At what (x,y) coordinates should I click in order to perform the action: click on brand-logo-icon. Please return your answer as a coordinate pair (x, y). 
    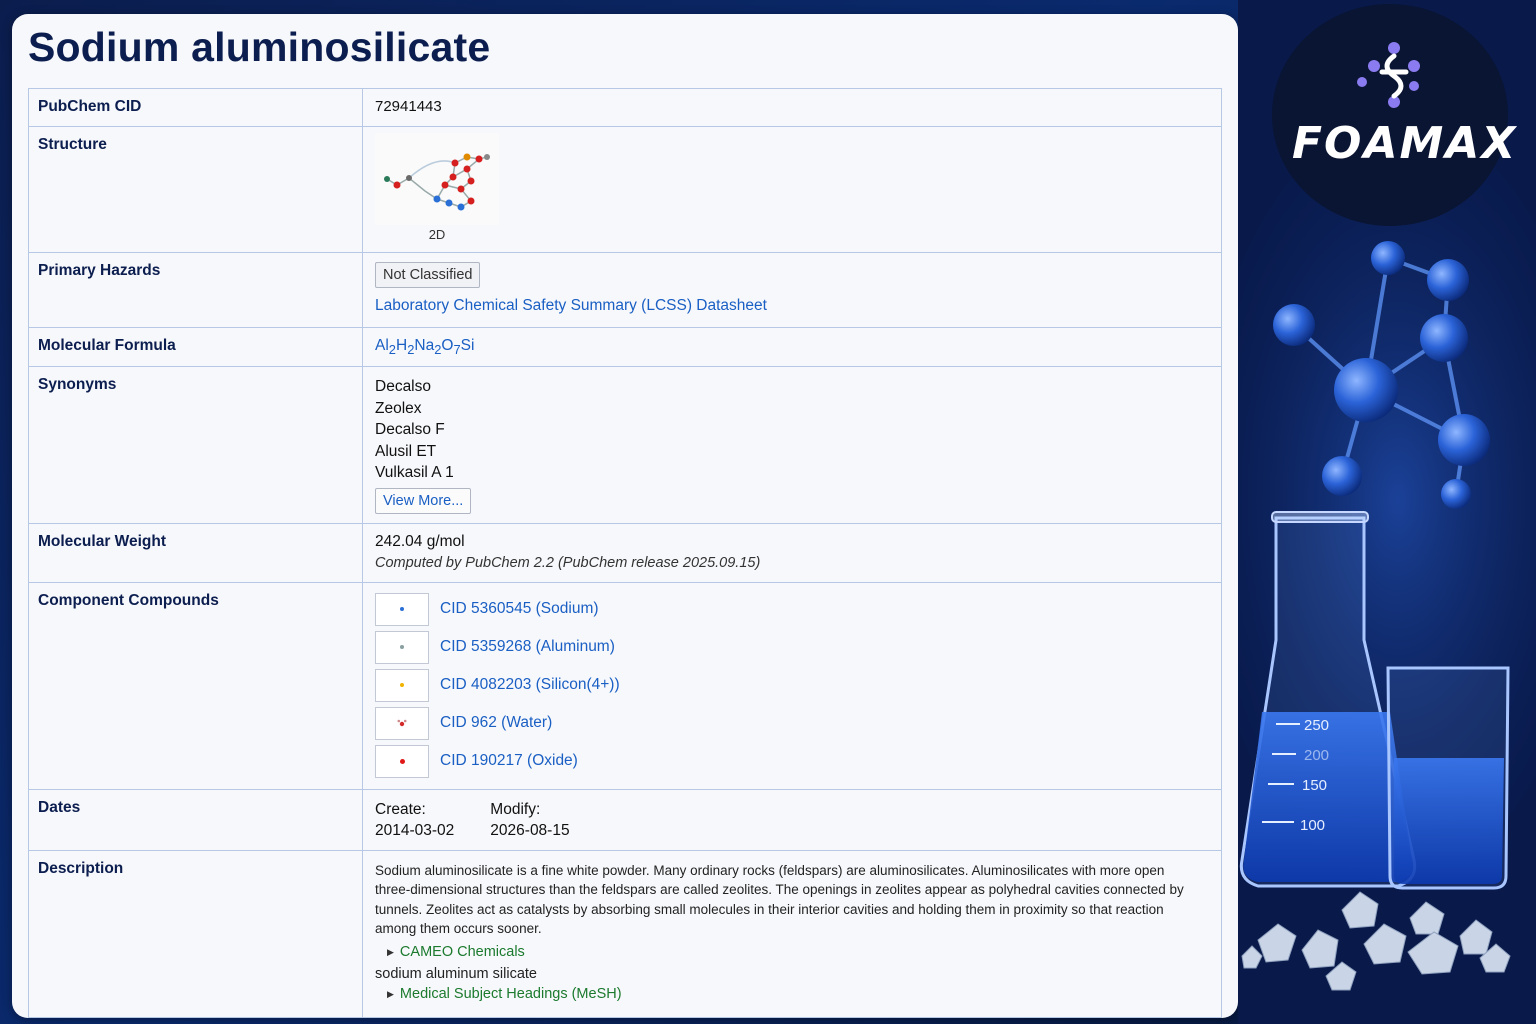
    Looking at the image, I should click on (1388, 75).